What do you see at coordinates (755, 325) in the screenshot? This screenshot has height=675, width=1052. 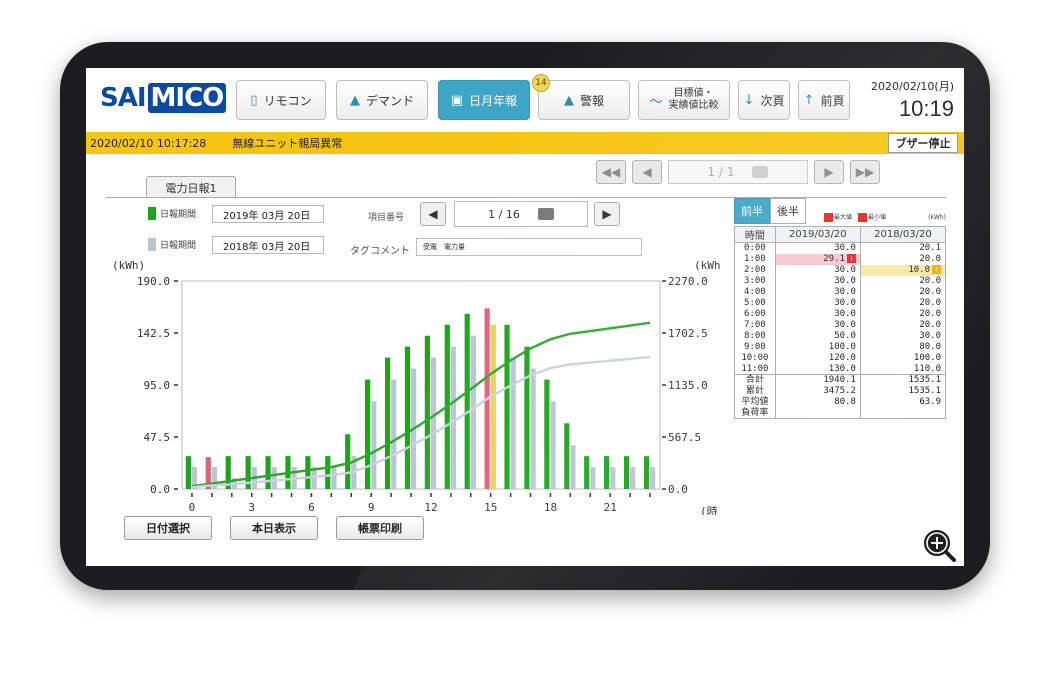 I see `row-time: 7:00` at bounding box center [755, 325].